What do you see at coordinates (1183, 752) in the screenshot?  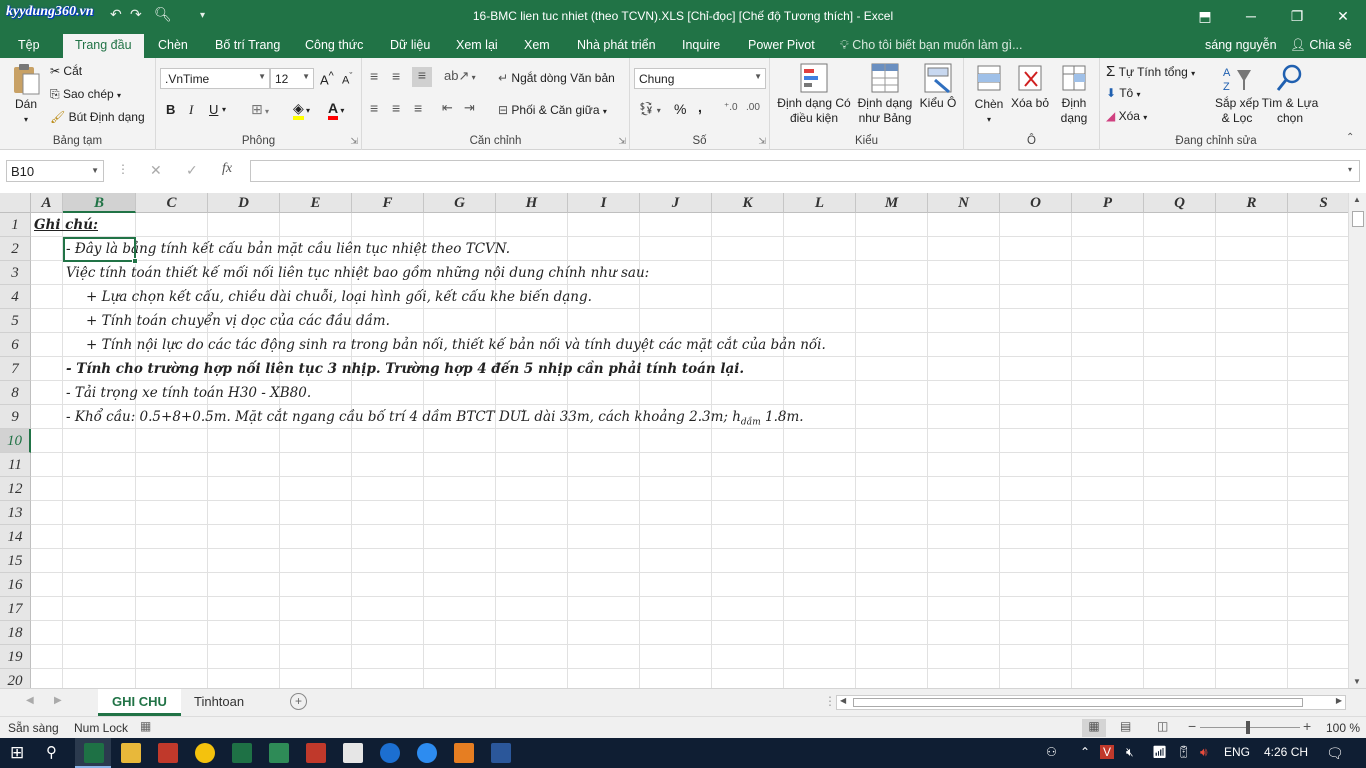 I see `battery-icon: 🔋︎` at bounding box center [1183, 752].